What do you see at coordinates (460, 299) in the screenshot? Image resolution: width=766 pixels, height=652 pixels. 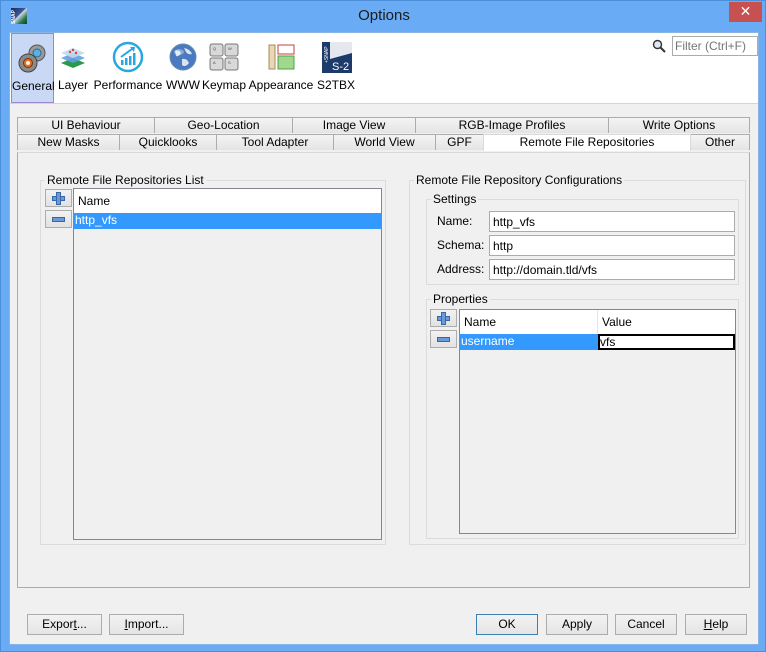 I see `properties-title: Properties` at bounding box center [460, 299].